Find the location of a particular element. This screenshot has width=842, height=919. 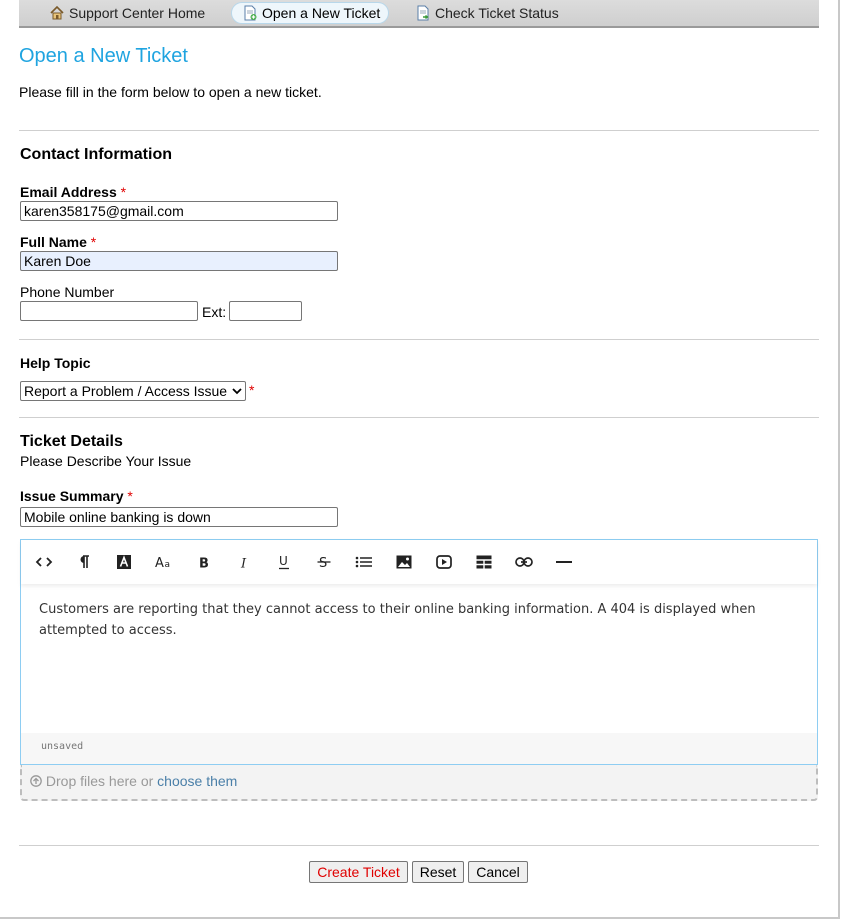

new-ticket-icon is located at coordinates (250, 13).